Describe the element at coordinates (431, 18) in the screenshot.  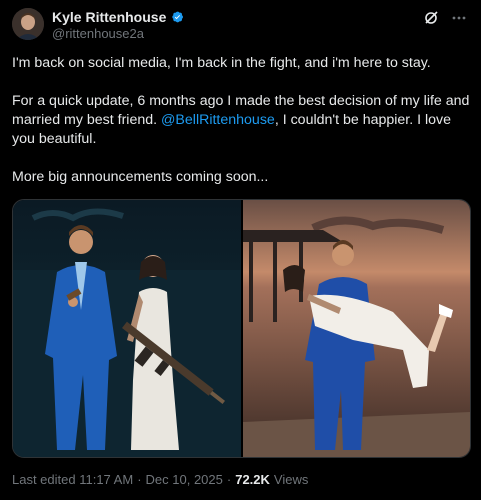
I see `grok-icon` at that location.